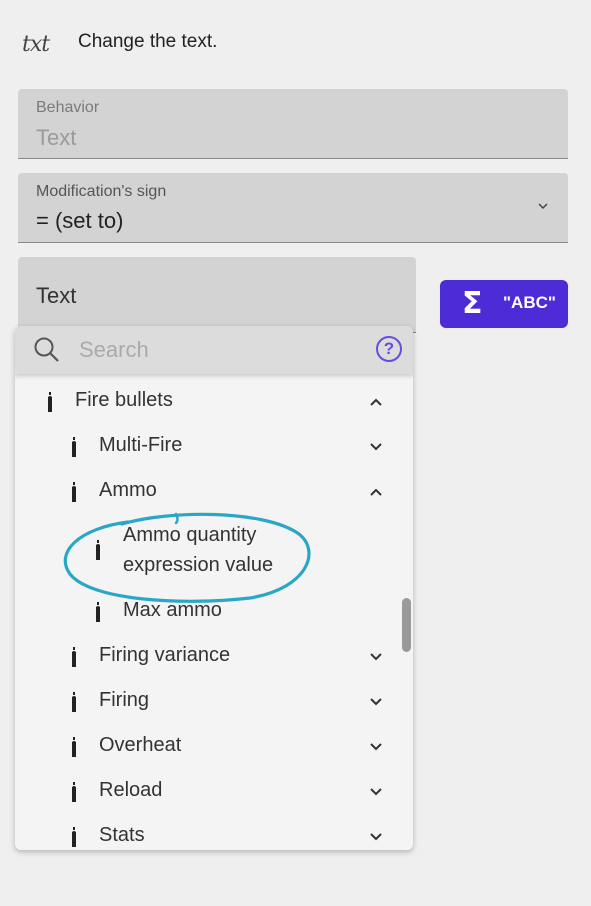 The image size is (591, 906). I want to click on tree-item: Firing variance, so click(208, 659).